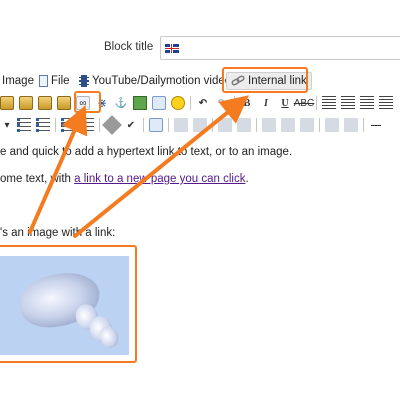 The width and height of the screenshot is (400, 400). What do you see at coordinates (367, 103) in the screenshot?
I see `align-right-icon` at bounding box center [367, 103].